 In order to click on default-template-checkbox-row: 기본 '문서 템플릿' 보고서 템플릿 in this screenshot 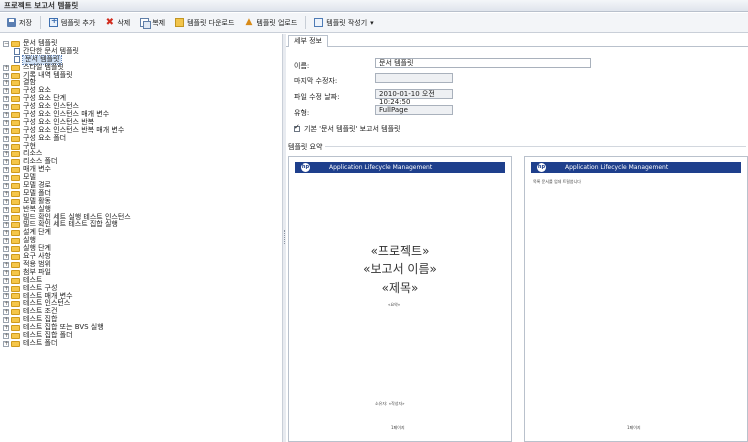, I will do `click(347, 128)`.